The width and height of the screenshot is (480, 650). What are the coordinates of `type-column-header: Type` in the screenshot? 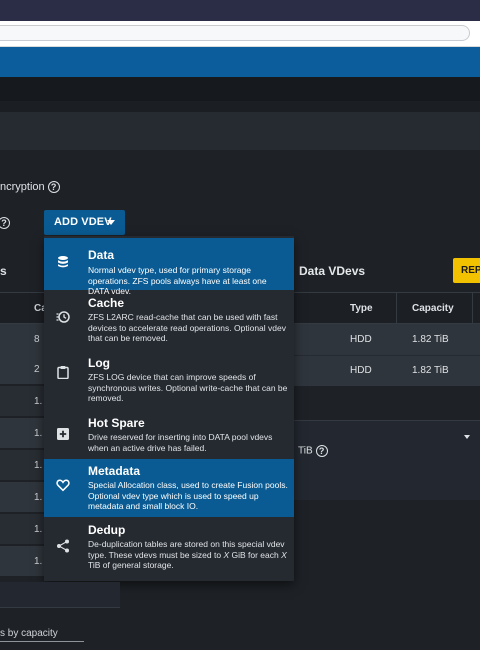 It's located at (361, 308).